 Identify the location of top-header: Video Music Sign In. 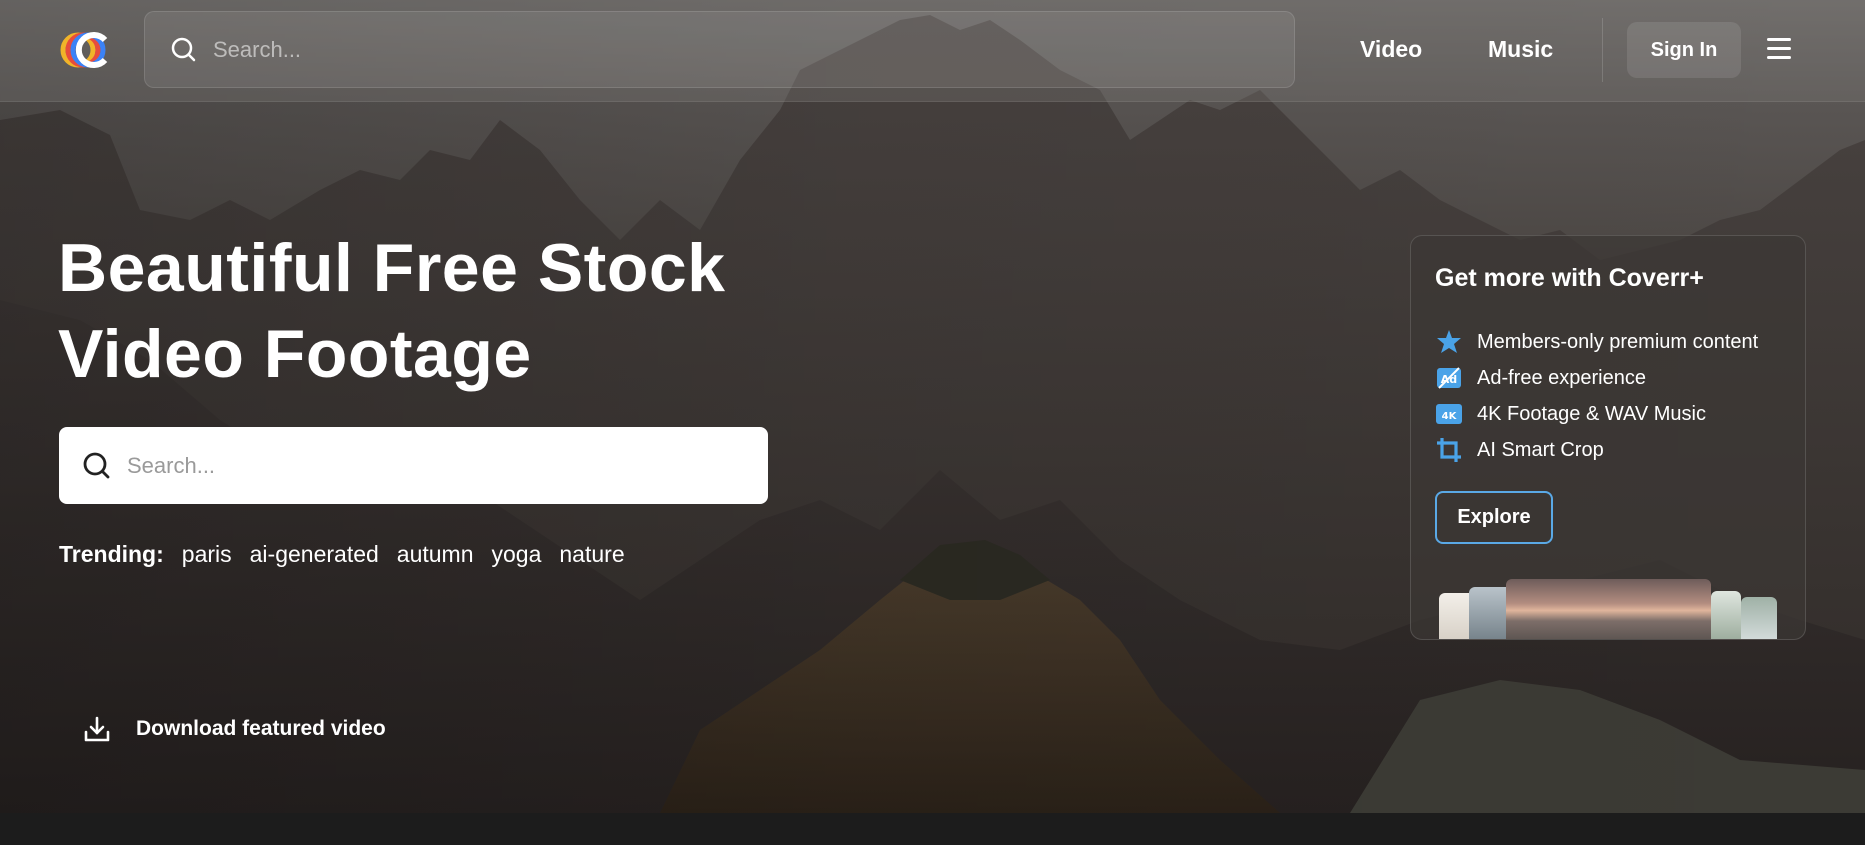
(932, 51).